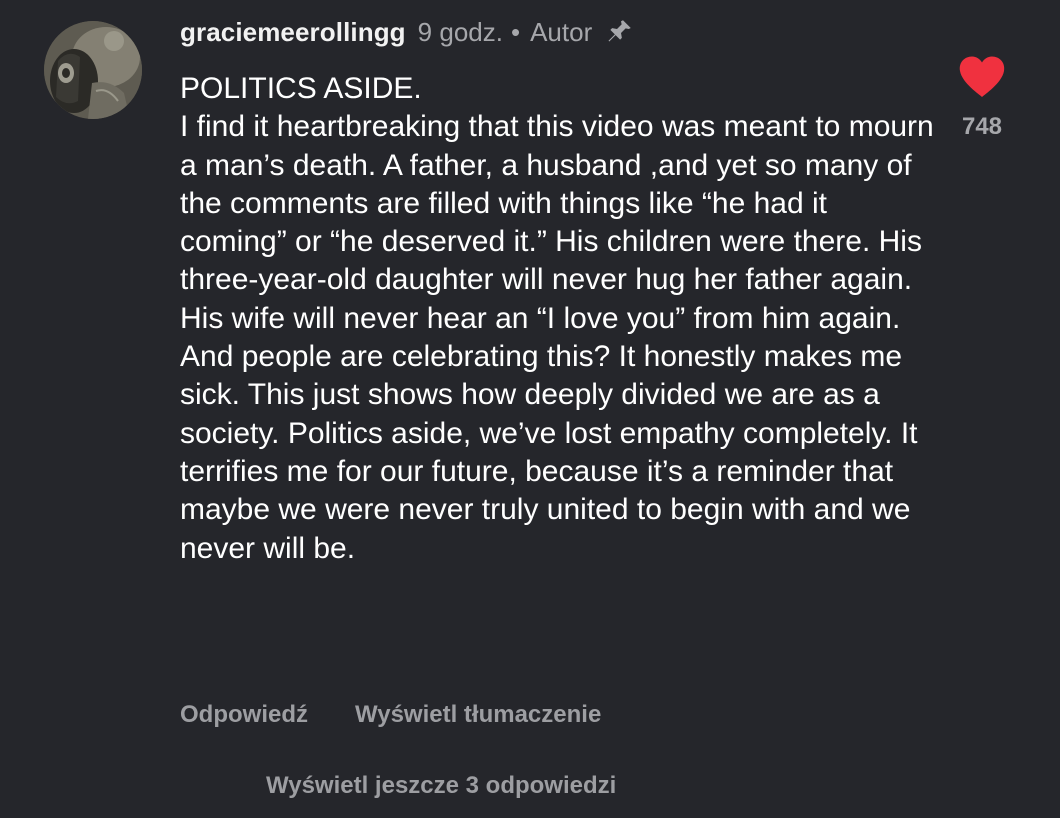 The height and width of the screenshot is (818, 1060). I want to click on author-badge: Autor, so click(561, 31).